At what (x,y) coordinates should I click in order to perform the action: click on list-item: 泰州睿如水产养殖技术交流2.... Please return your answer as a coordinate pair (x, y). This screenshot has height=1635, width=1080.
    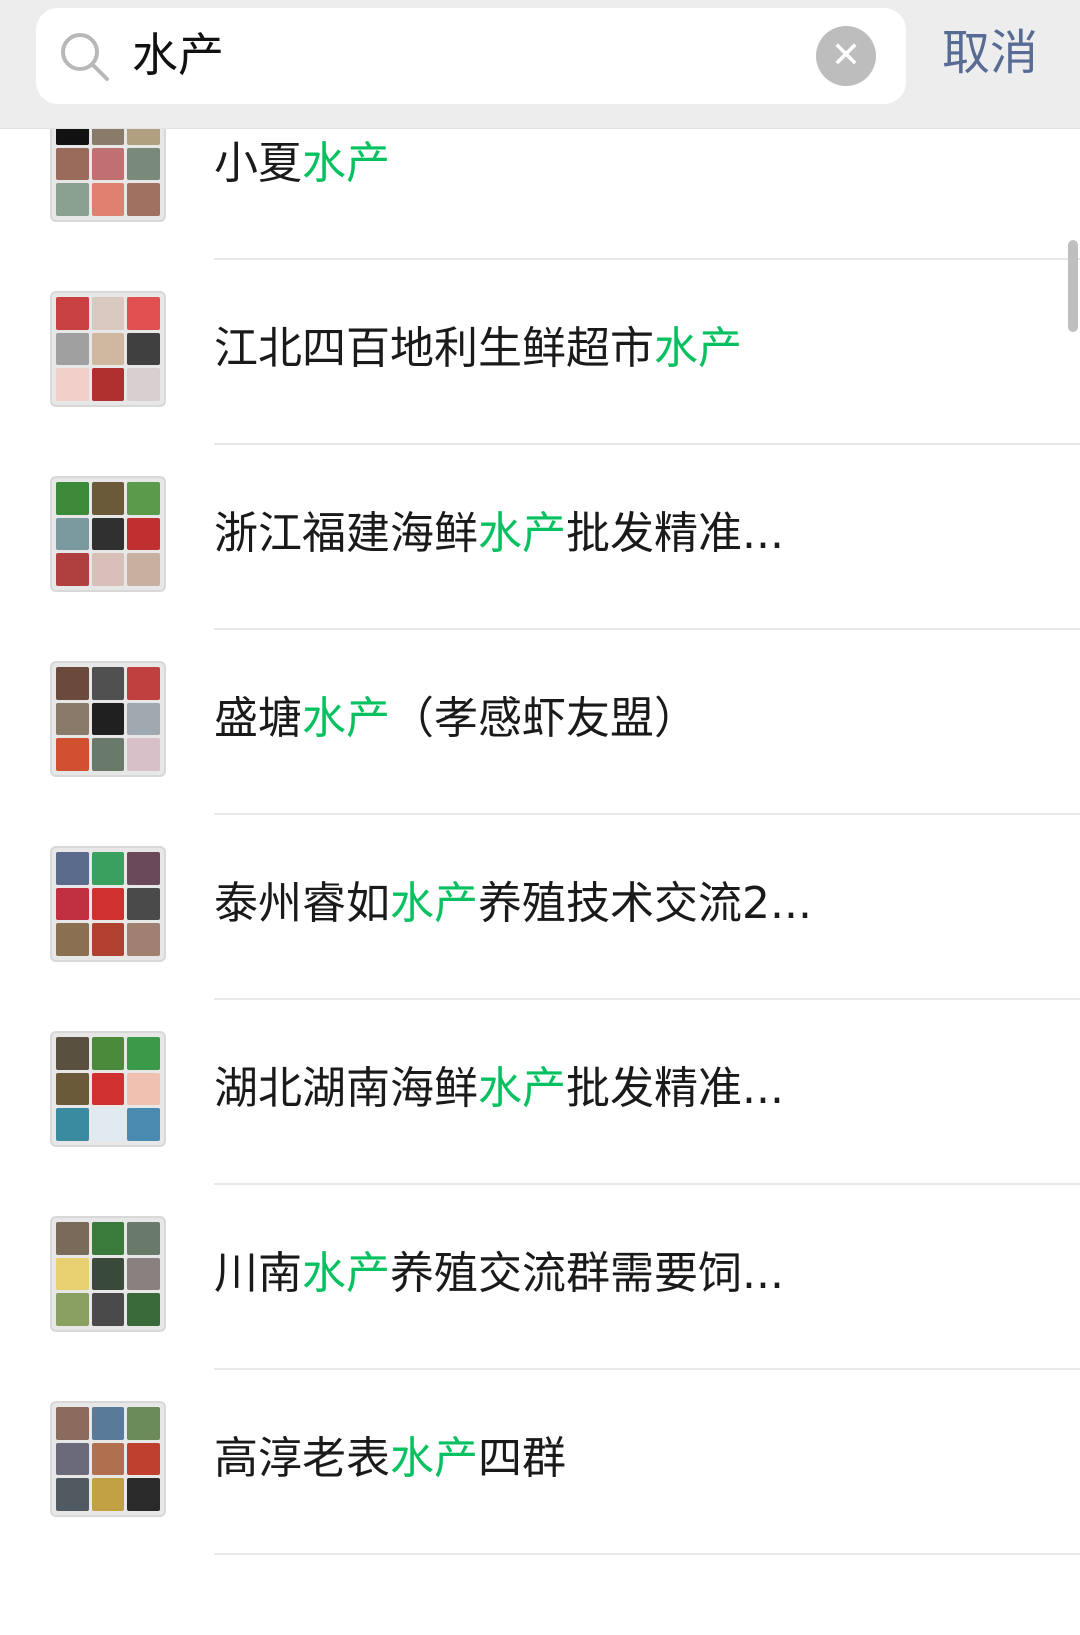
    Looking at the image, I should click on (540, 905).